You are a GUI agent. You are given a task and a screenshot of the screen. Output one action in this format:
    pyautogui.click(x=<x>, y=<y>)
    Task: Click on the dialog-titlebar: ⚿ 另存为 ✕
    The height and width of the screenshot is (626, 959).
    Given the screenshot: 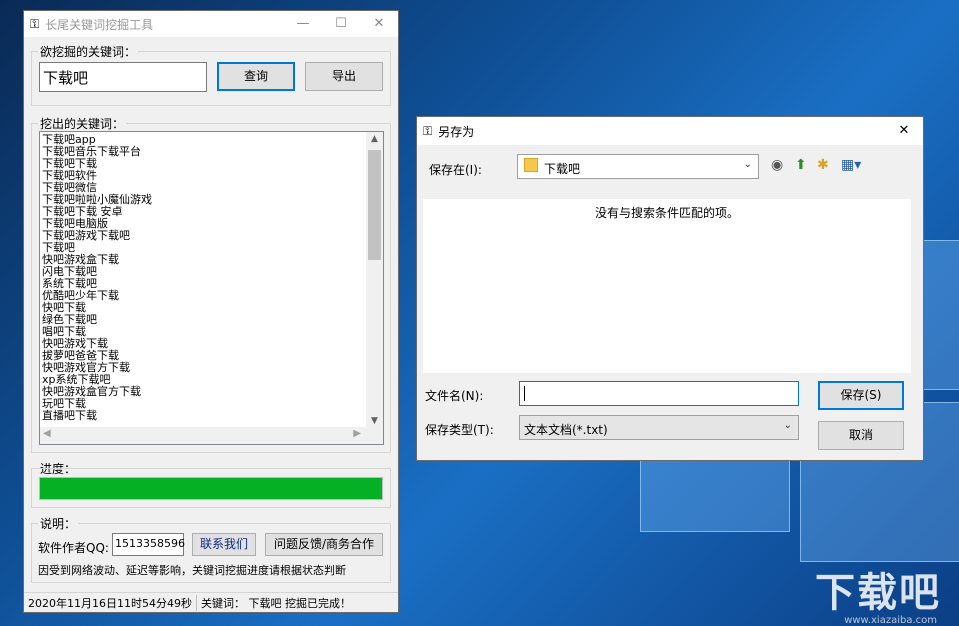 What is the action you would take?
    pyautogui.click(x=670, y=131)
    